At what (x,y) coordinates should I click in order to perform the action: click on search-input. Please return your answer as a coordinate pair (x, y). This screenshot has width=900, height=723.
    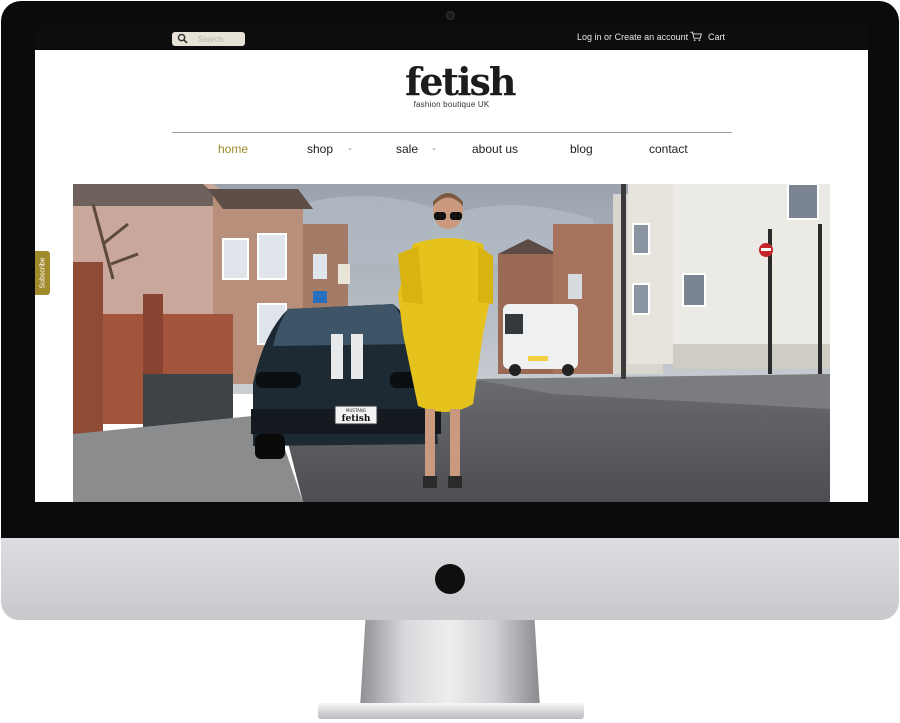
    Looking at the image, I should click on (220, 39).